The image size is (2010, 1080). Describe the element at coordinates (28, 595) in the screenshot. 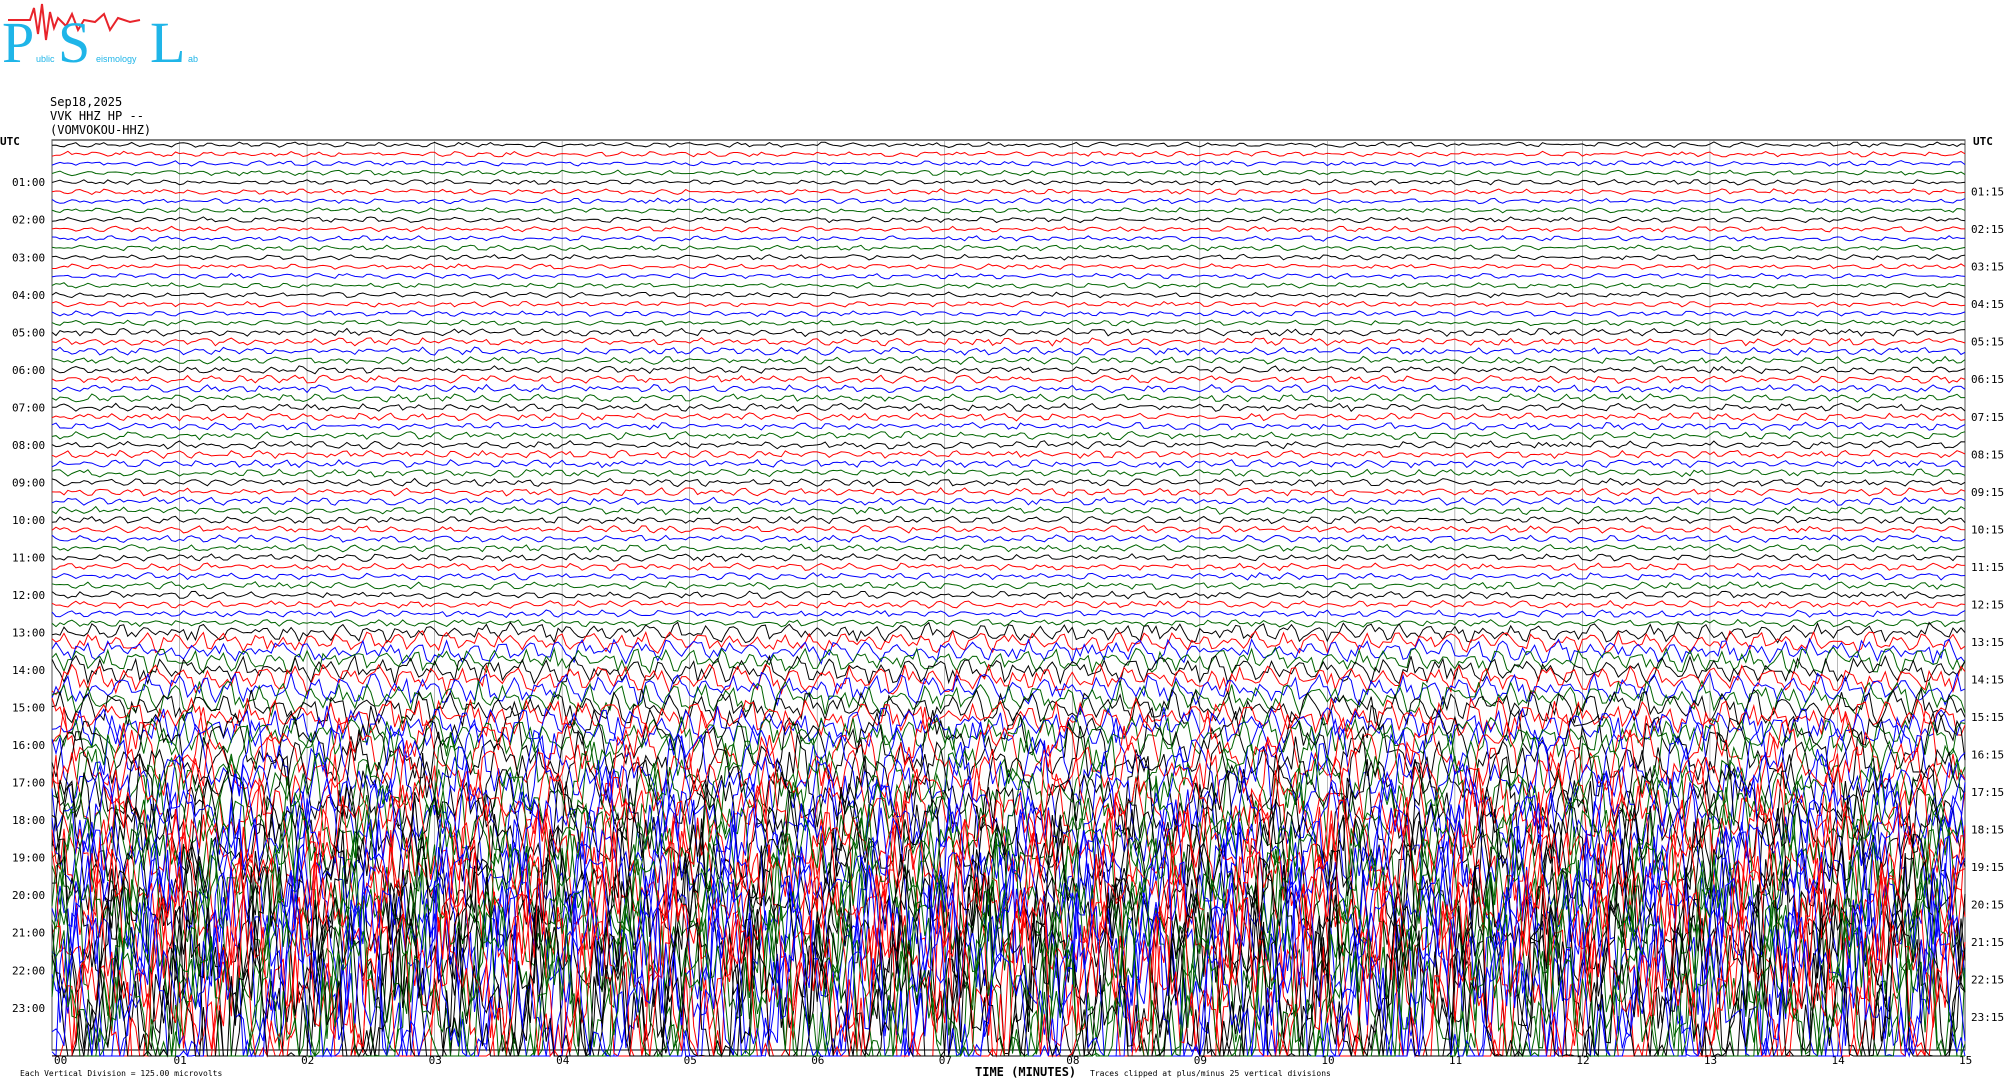

I see `left-hour-label: 12:00` at that location.